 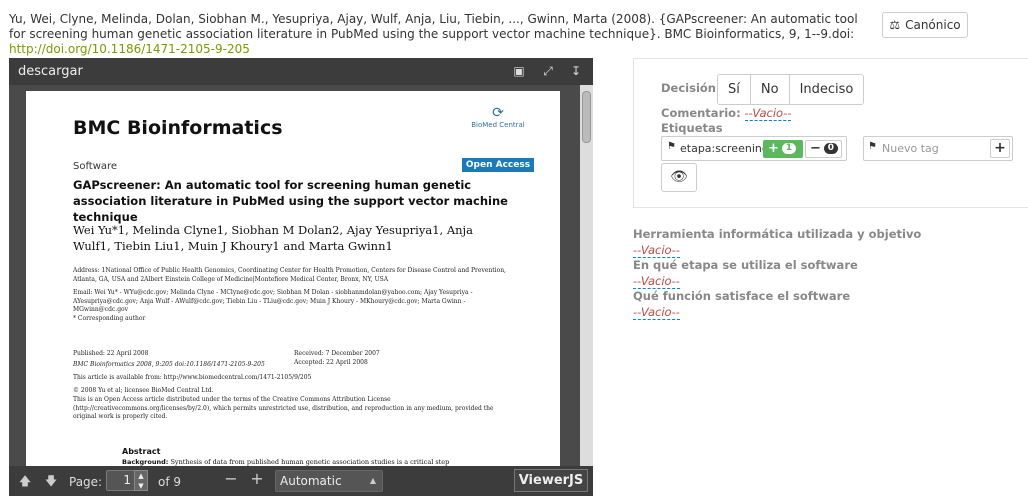 I want to click on decision-label: Decisión, so click(x=688, y=88).